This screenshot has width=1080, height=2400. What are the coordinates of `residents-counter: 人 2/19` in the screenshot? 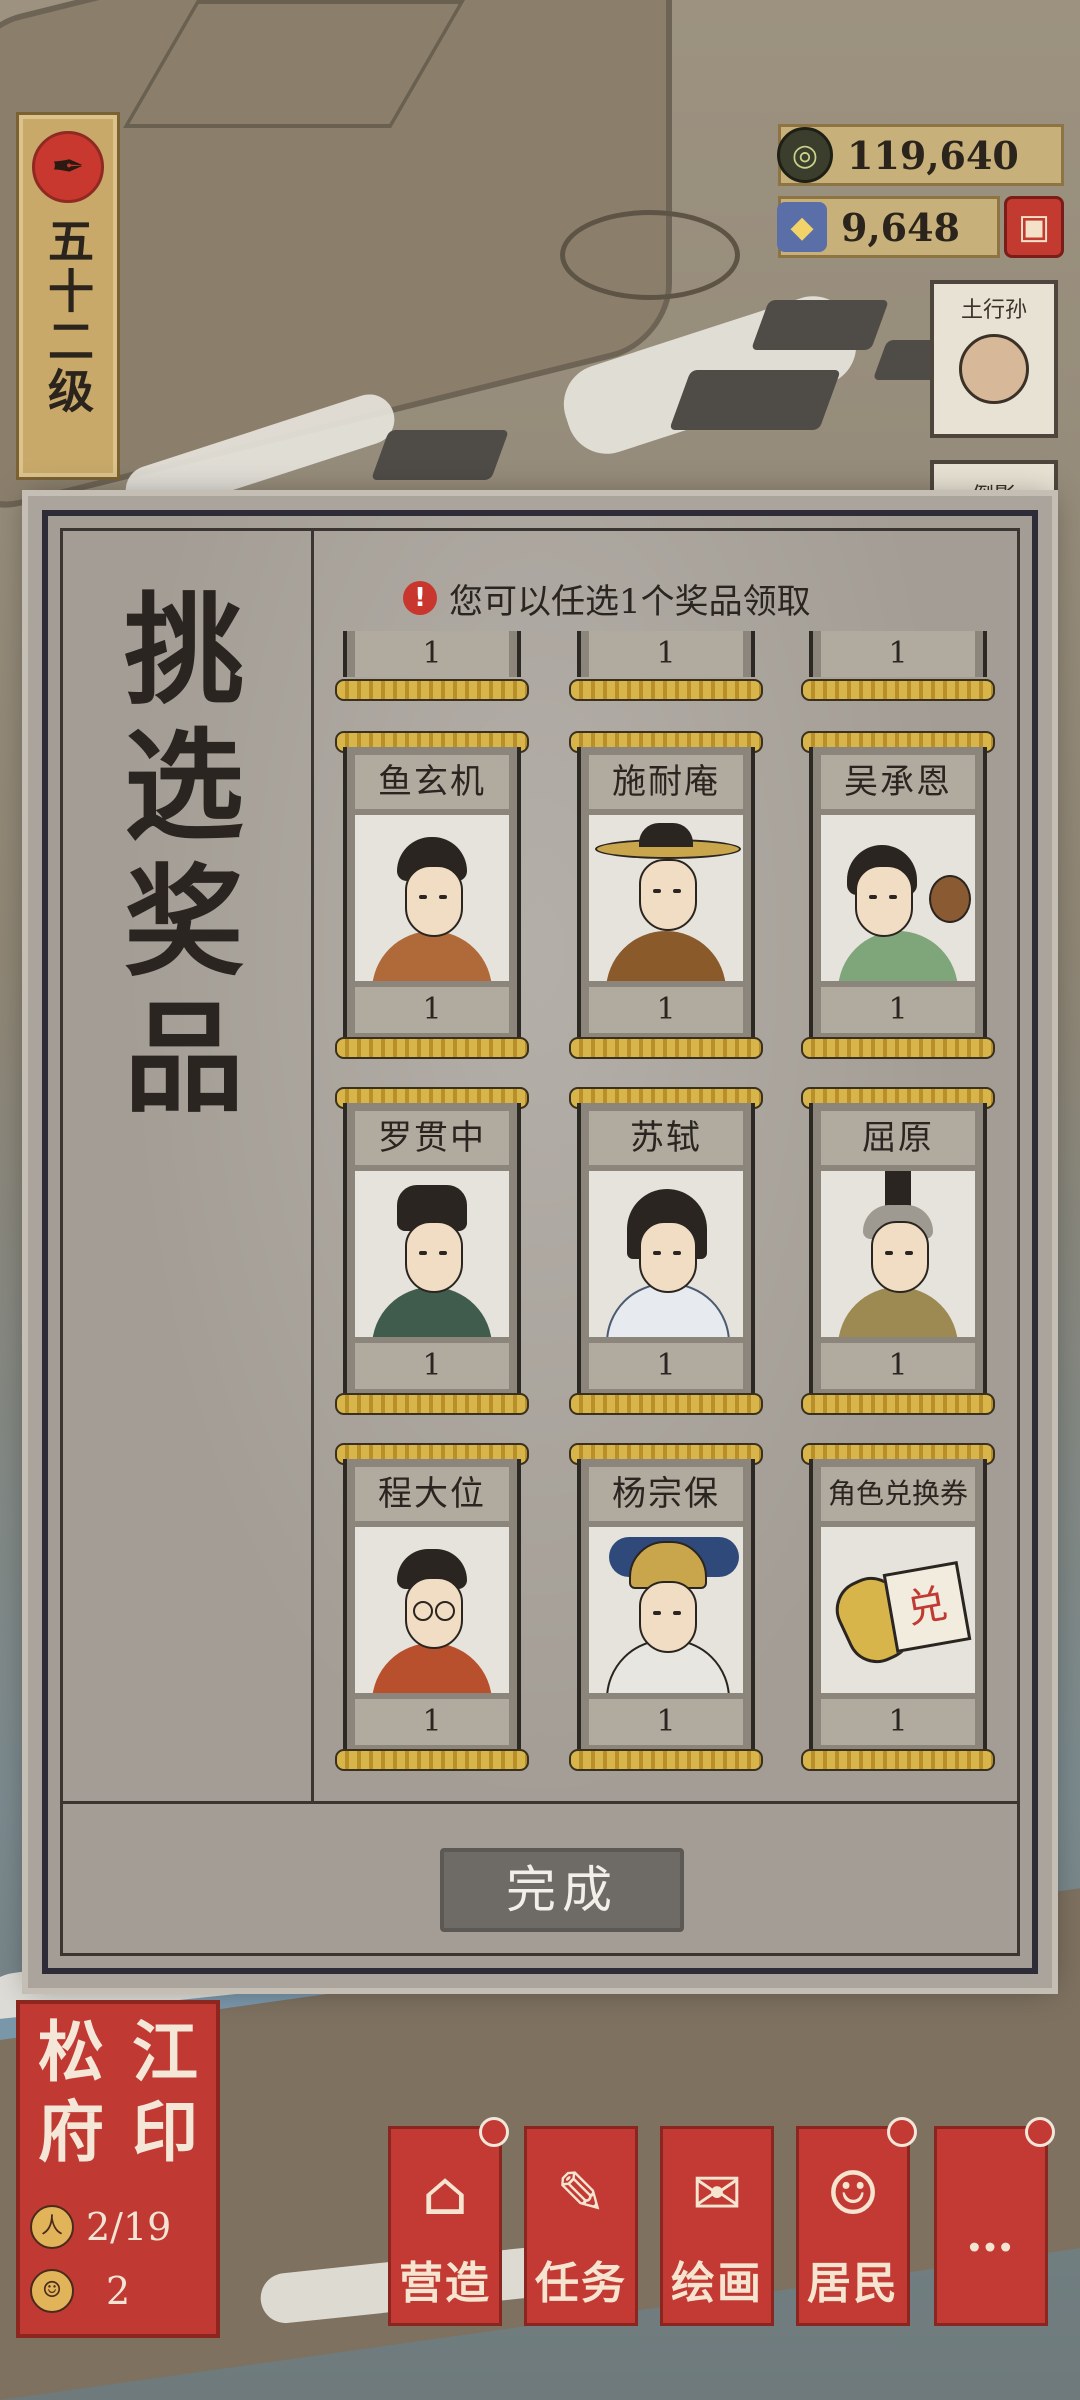 It's located at (120, 2227).